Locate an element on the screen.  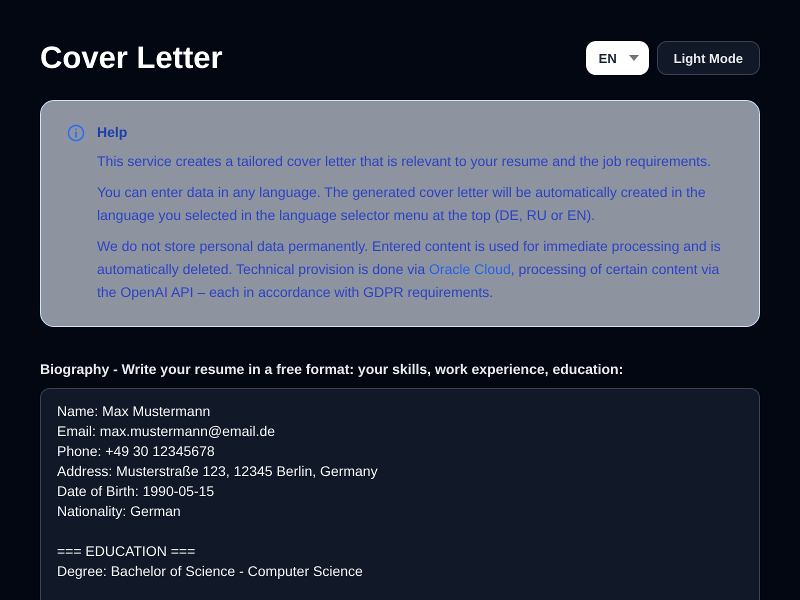
info-icon is located at coordinates (76, 133).